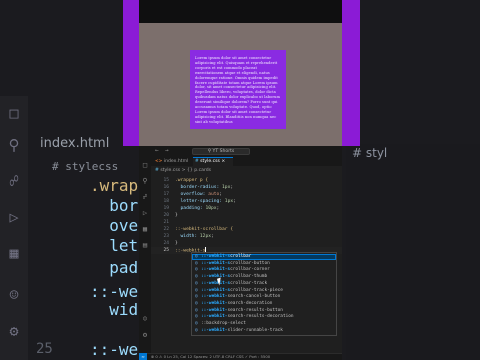 This screenshot has width=480, height=360. I want to click on code-line: 23 width: 12px;, so click(246, 236).